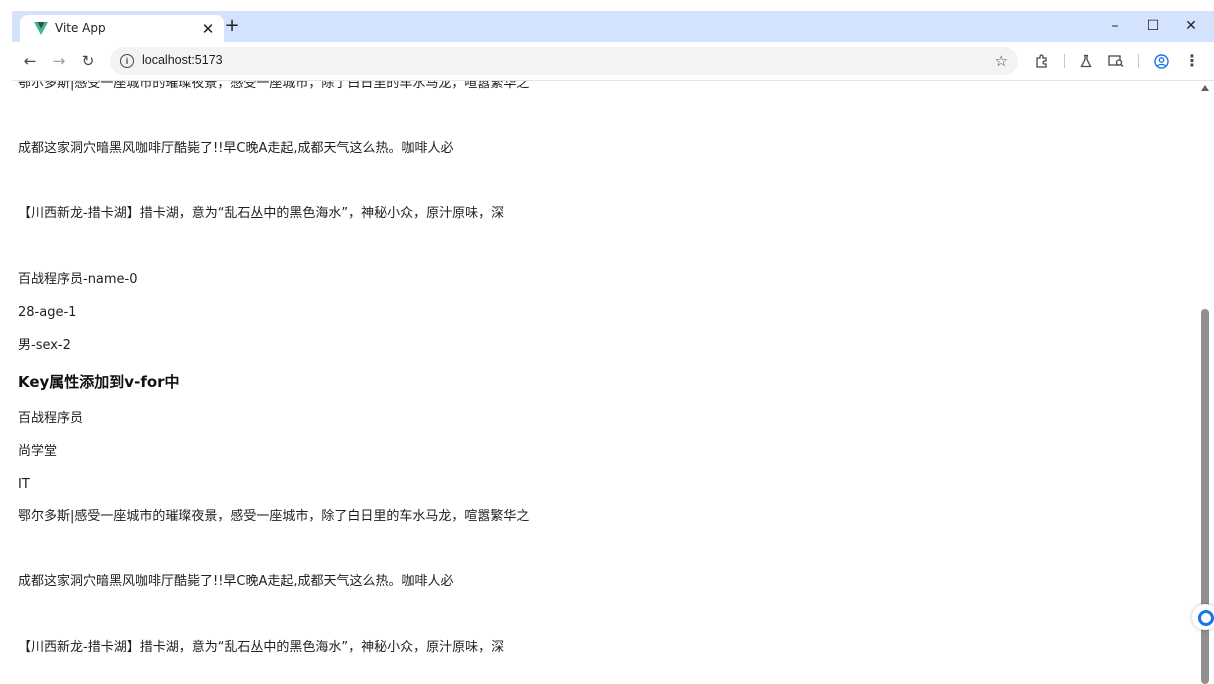  What do you see at coordinates (38, 451) in the screenshot?
I see `list-item: 尚学堂` at bounding box center [38, 451].